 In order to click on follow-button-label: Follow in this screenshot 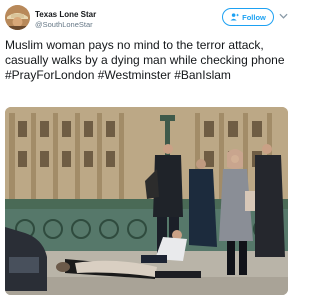, I will do `click(254, 17)`.